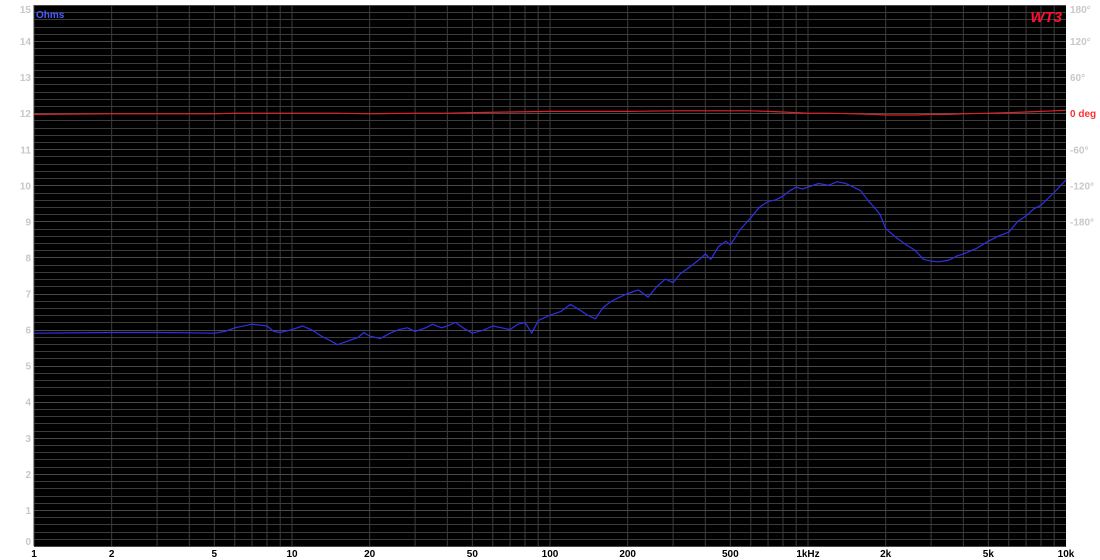 The image size is (1100, 560). Describe the element at coordinates (292, 554) in the screenshot. I see `x-tick-label: 10` at that location.